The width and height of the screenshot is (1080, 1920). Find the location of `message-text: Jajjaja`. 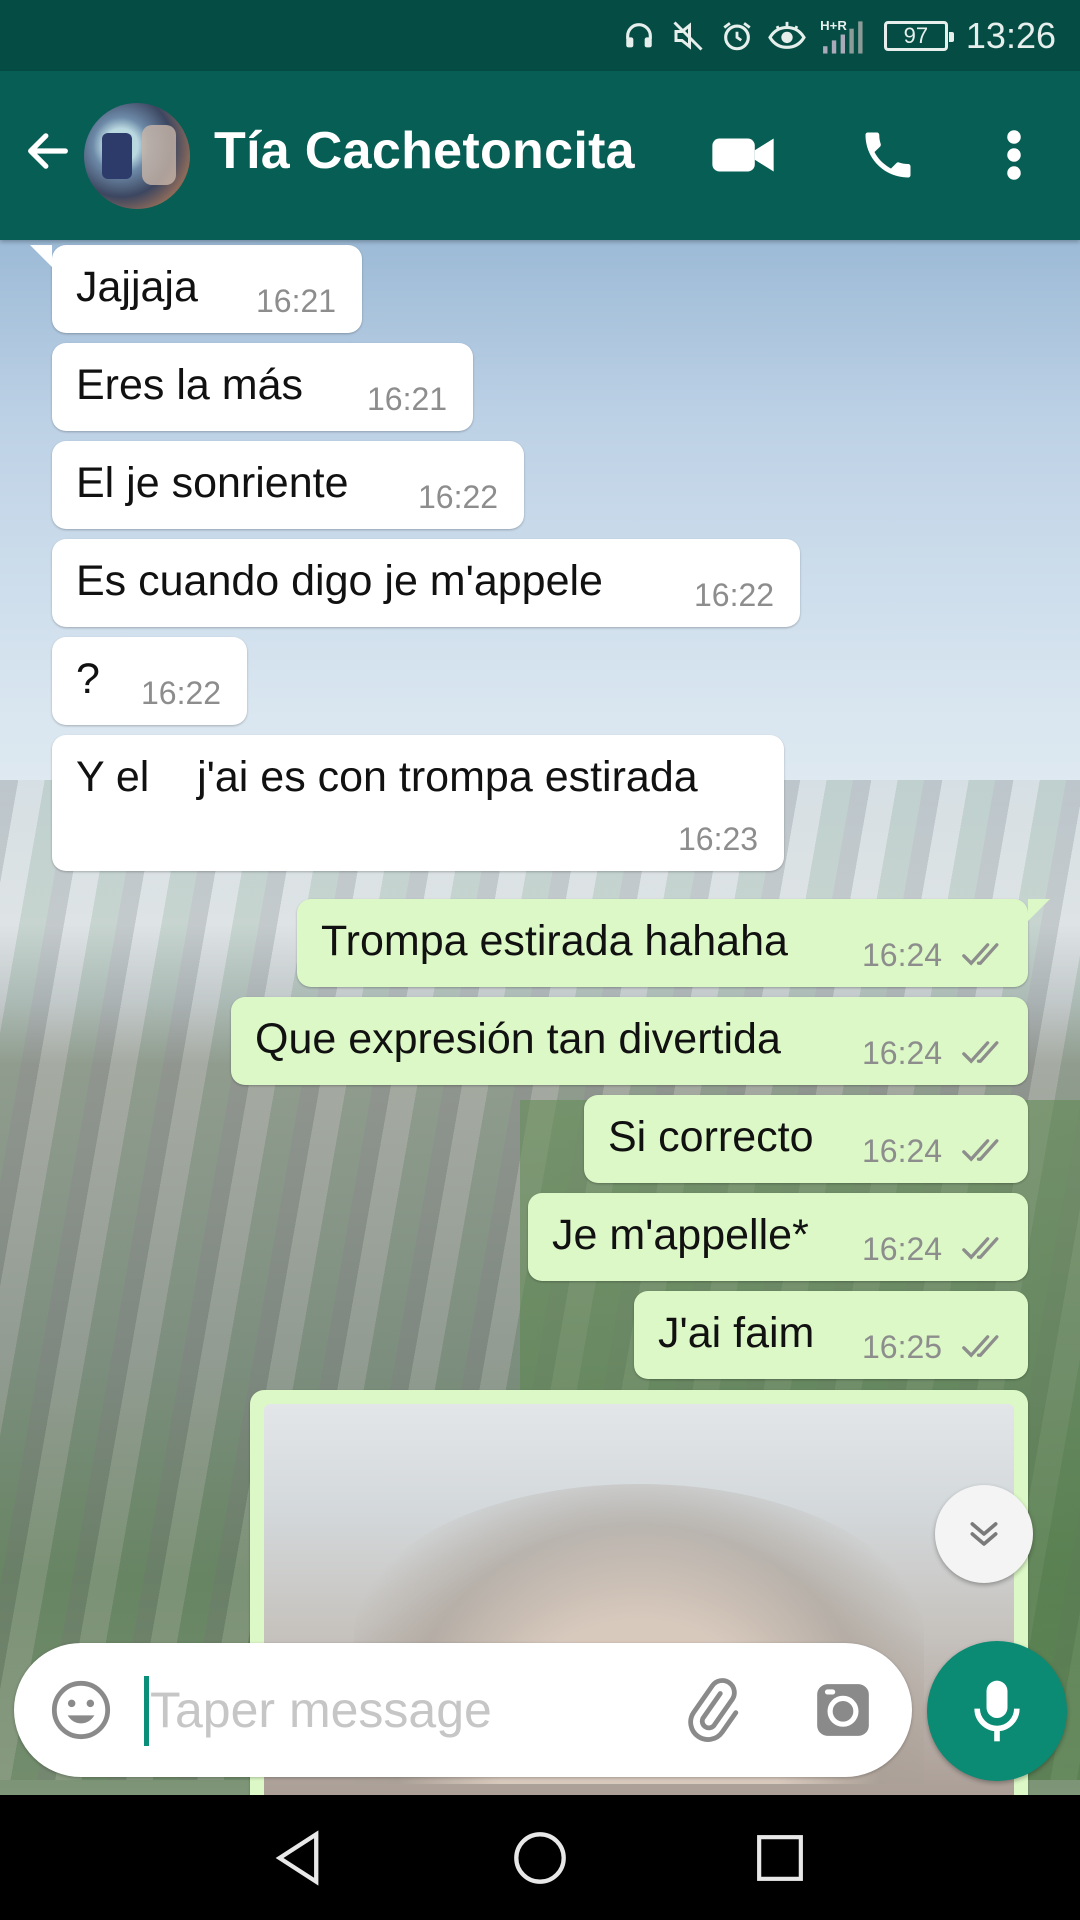

message-text: Jajjaja is located at coordinates (137, 287).